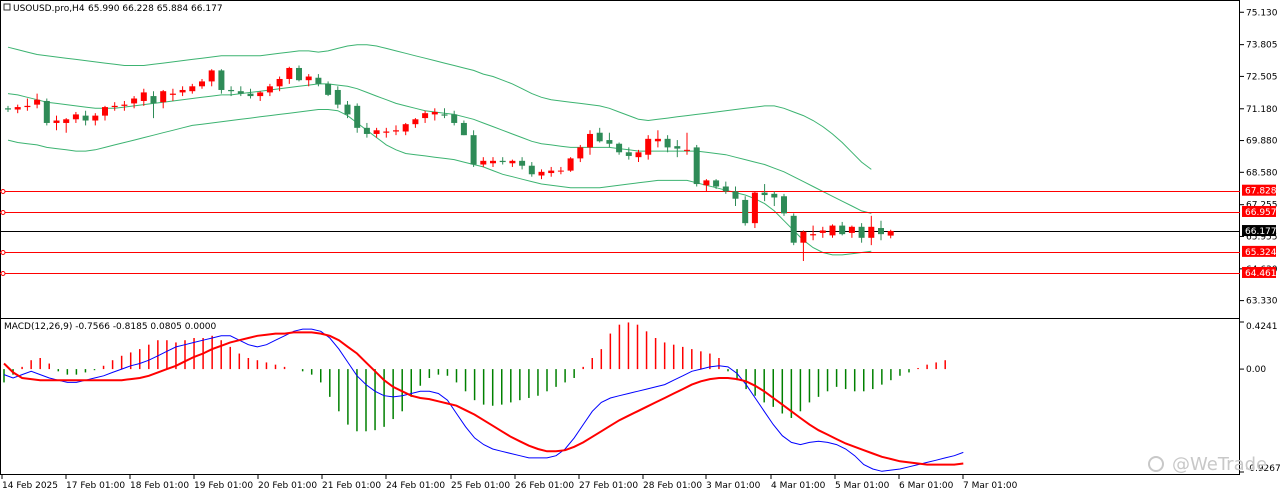  Describe the element at coordinates (1262, 302) in the screenshot. I see `price-tick-label: 63.330` at that location.